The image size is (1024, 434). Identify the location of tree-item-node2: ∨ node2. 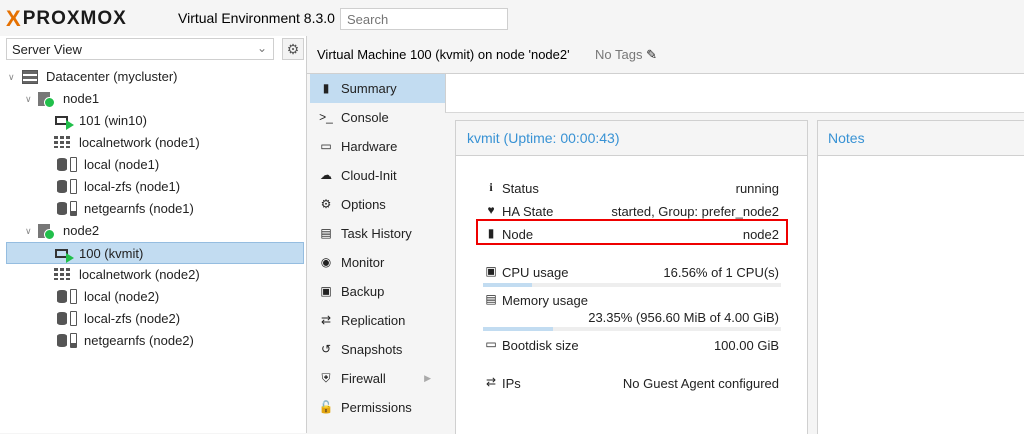
(153, 231).